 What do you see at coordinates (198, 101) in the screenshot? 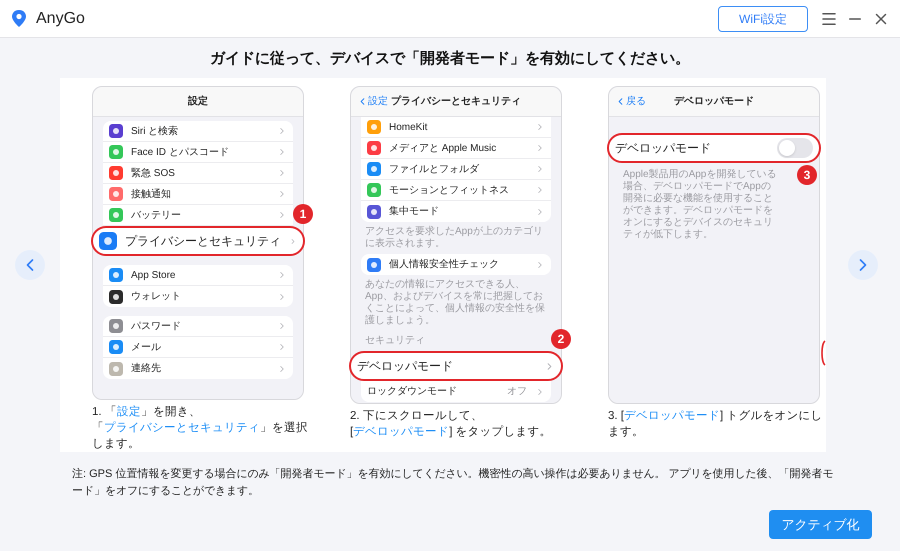
I see `screen-title: 設定` at bounding box center [198, 101].